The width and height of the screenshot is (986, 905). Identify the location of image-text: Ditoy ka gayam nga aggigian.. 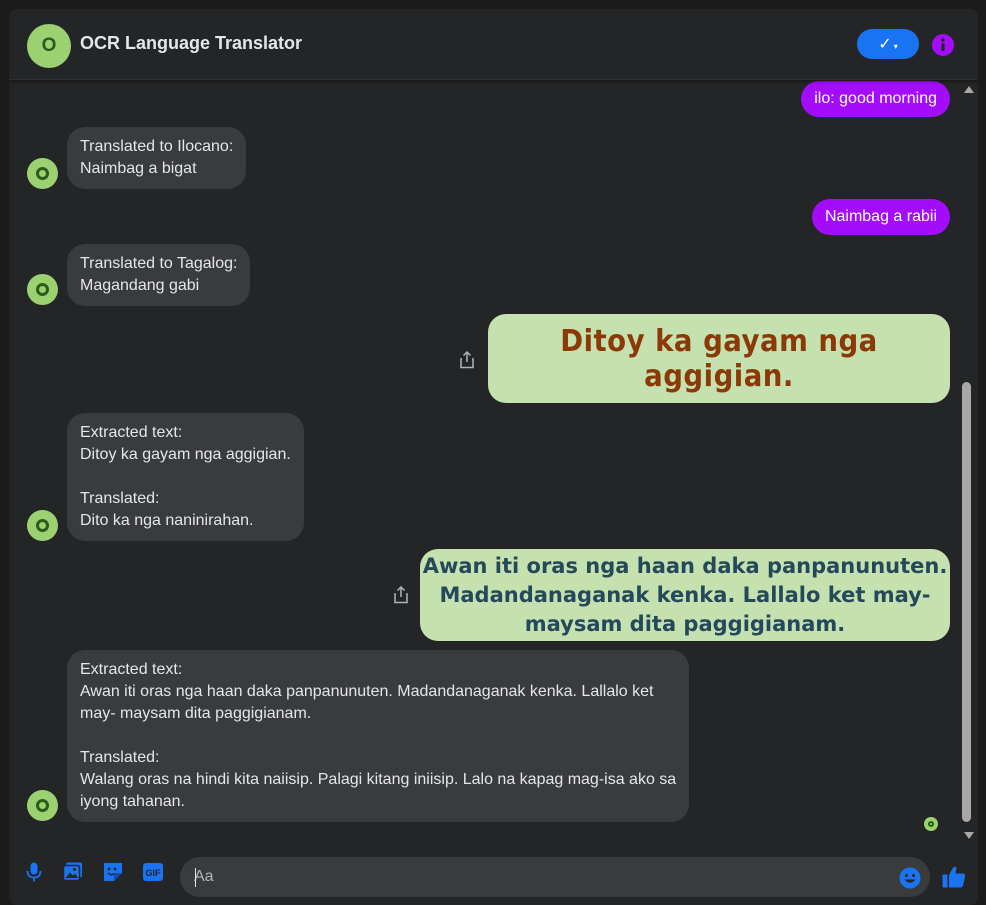
(719, 358).